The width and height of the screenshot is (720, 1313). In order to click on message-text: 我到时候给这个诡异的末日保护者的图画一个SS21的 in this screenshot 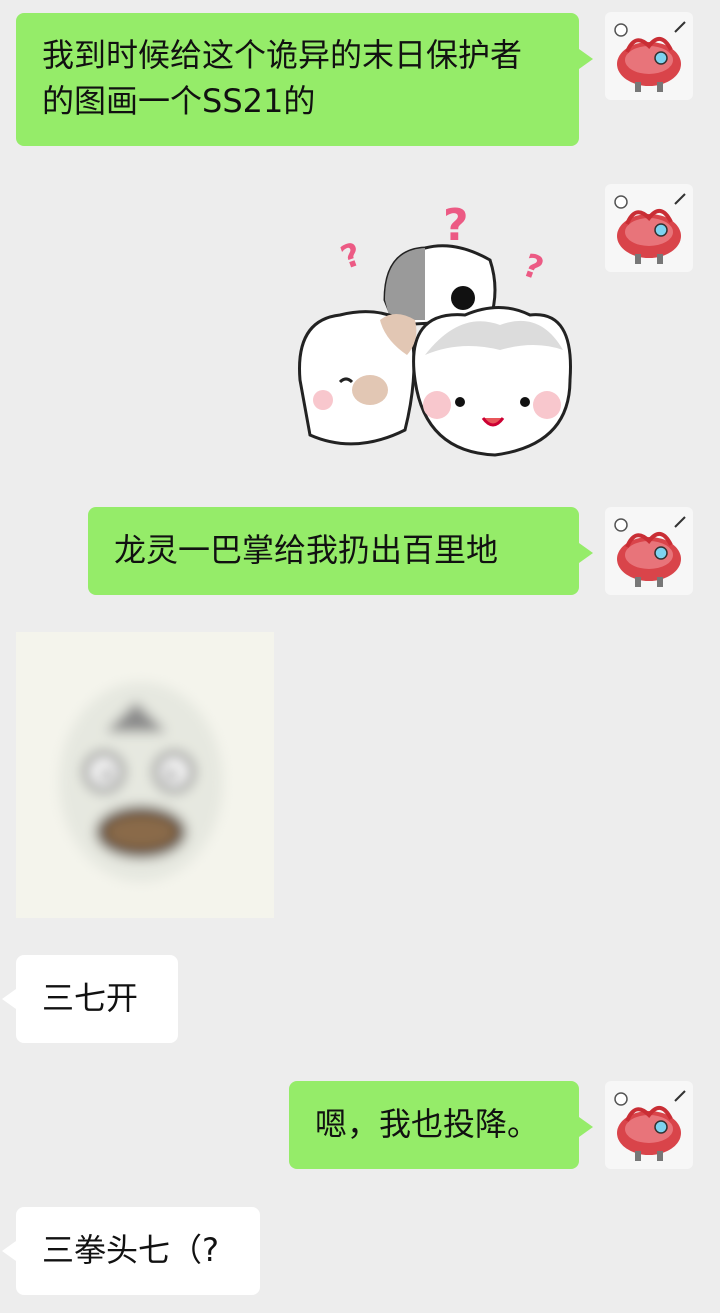, I will do `click(282, 78)`.